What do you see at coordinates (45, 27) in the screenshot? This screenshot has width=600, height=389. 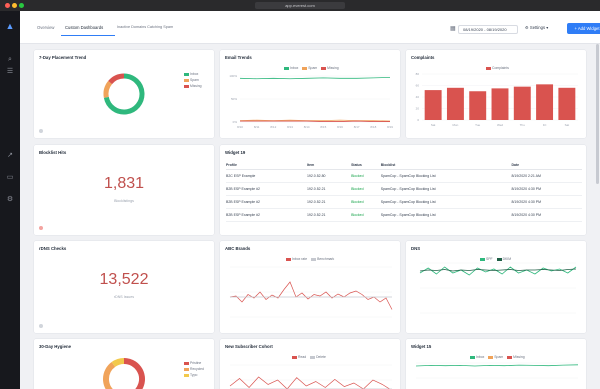 I see `tab-overview: Overview` at bounding box center [45, 27].